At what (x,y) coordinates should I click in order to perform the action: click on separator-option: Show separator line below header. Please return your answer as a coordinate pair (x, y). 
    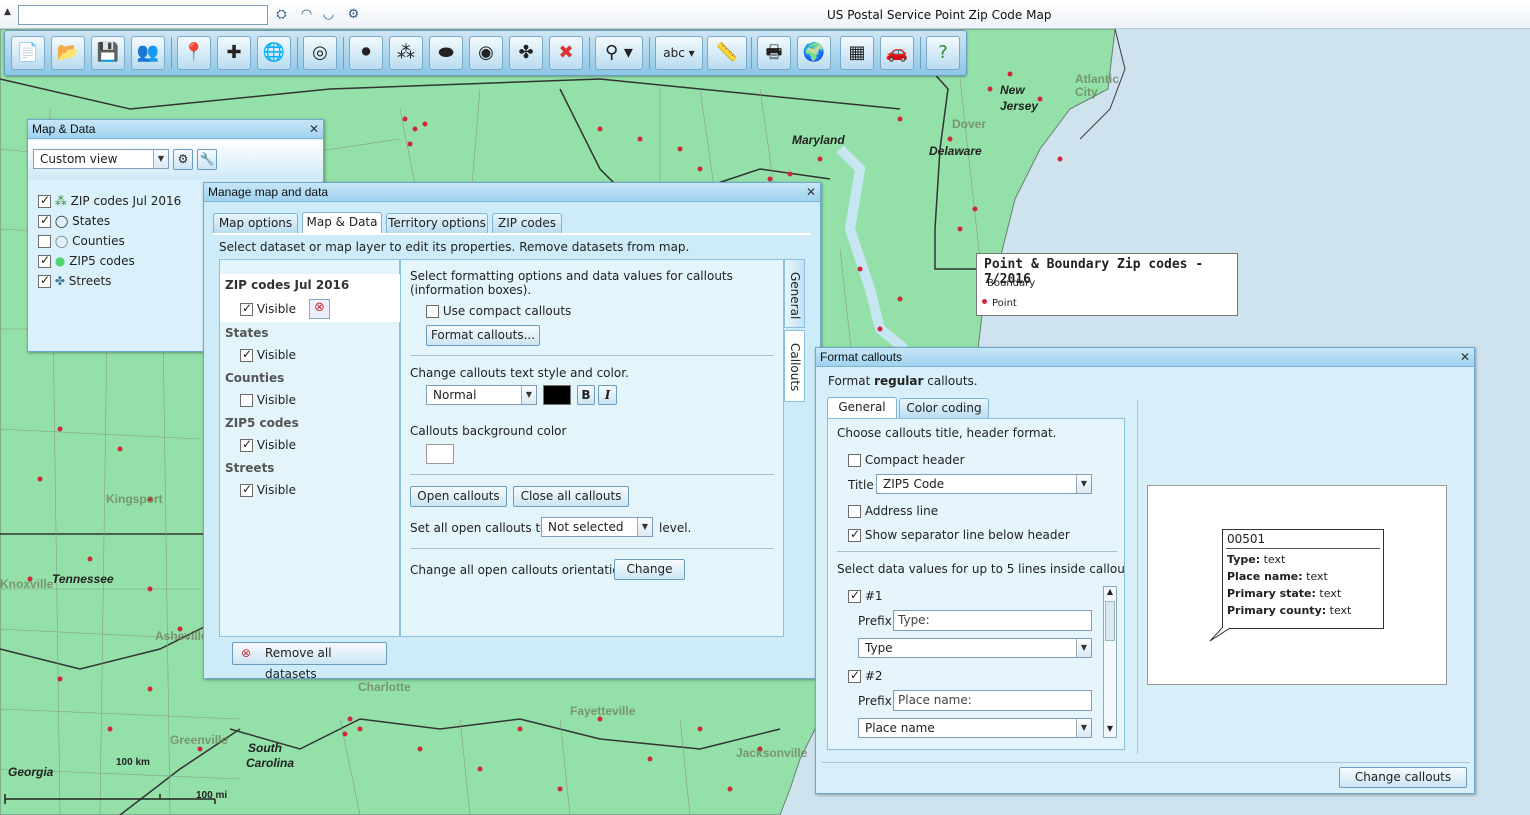
    Looking at the image, I should click on (959, 534).